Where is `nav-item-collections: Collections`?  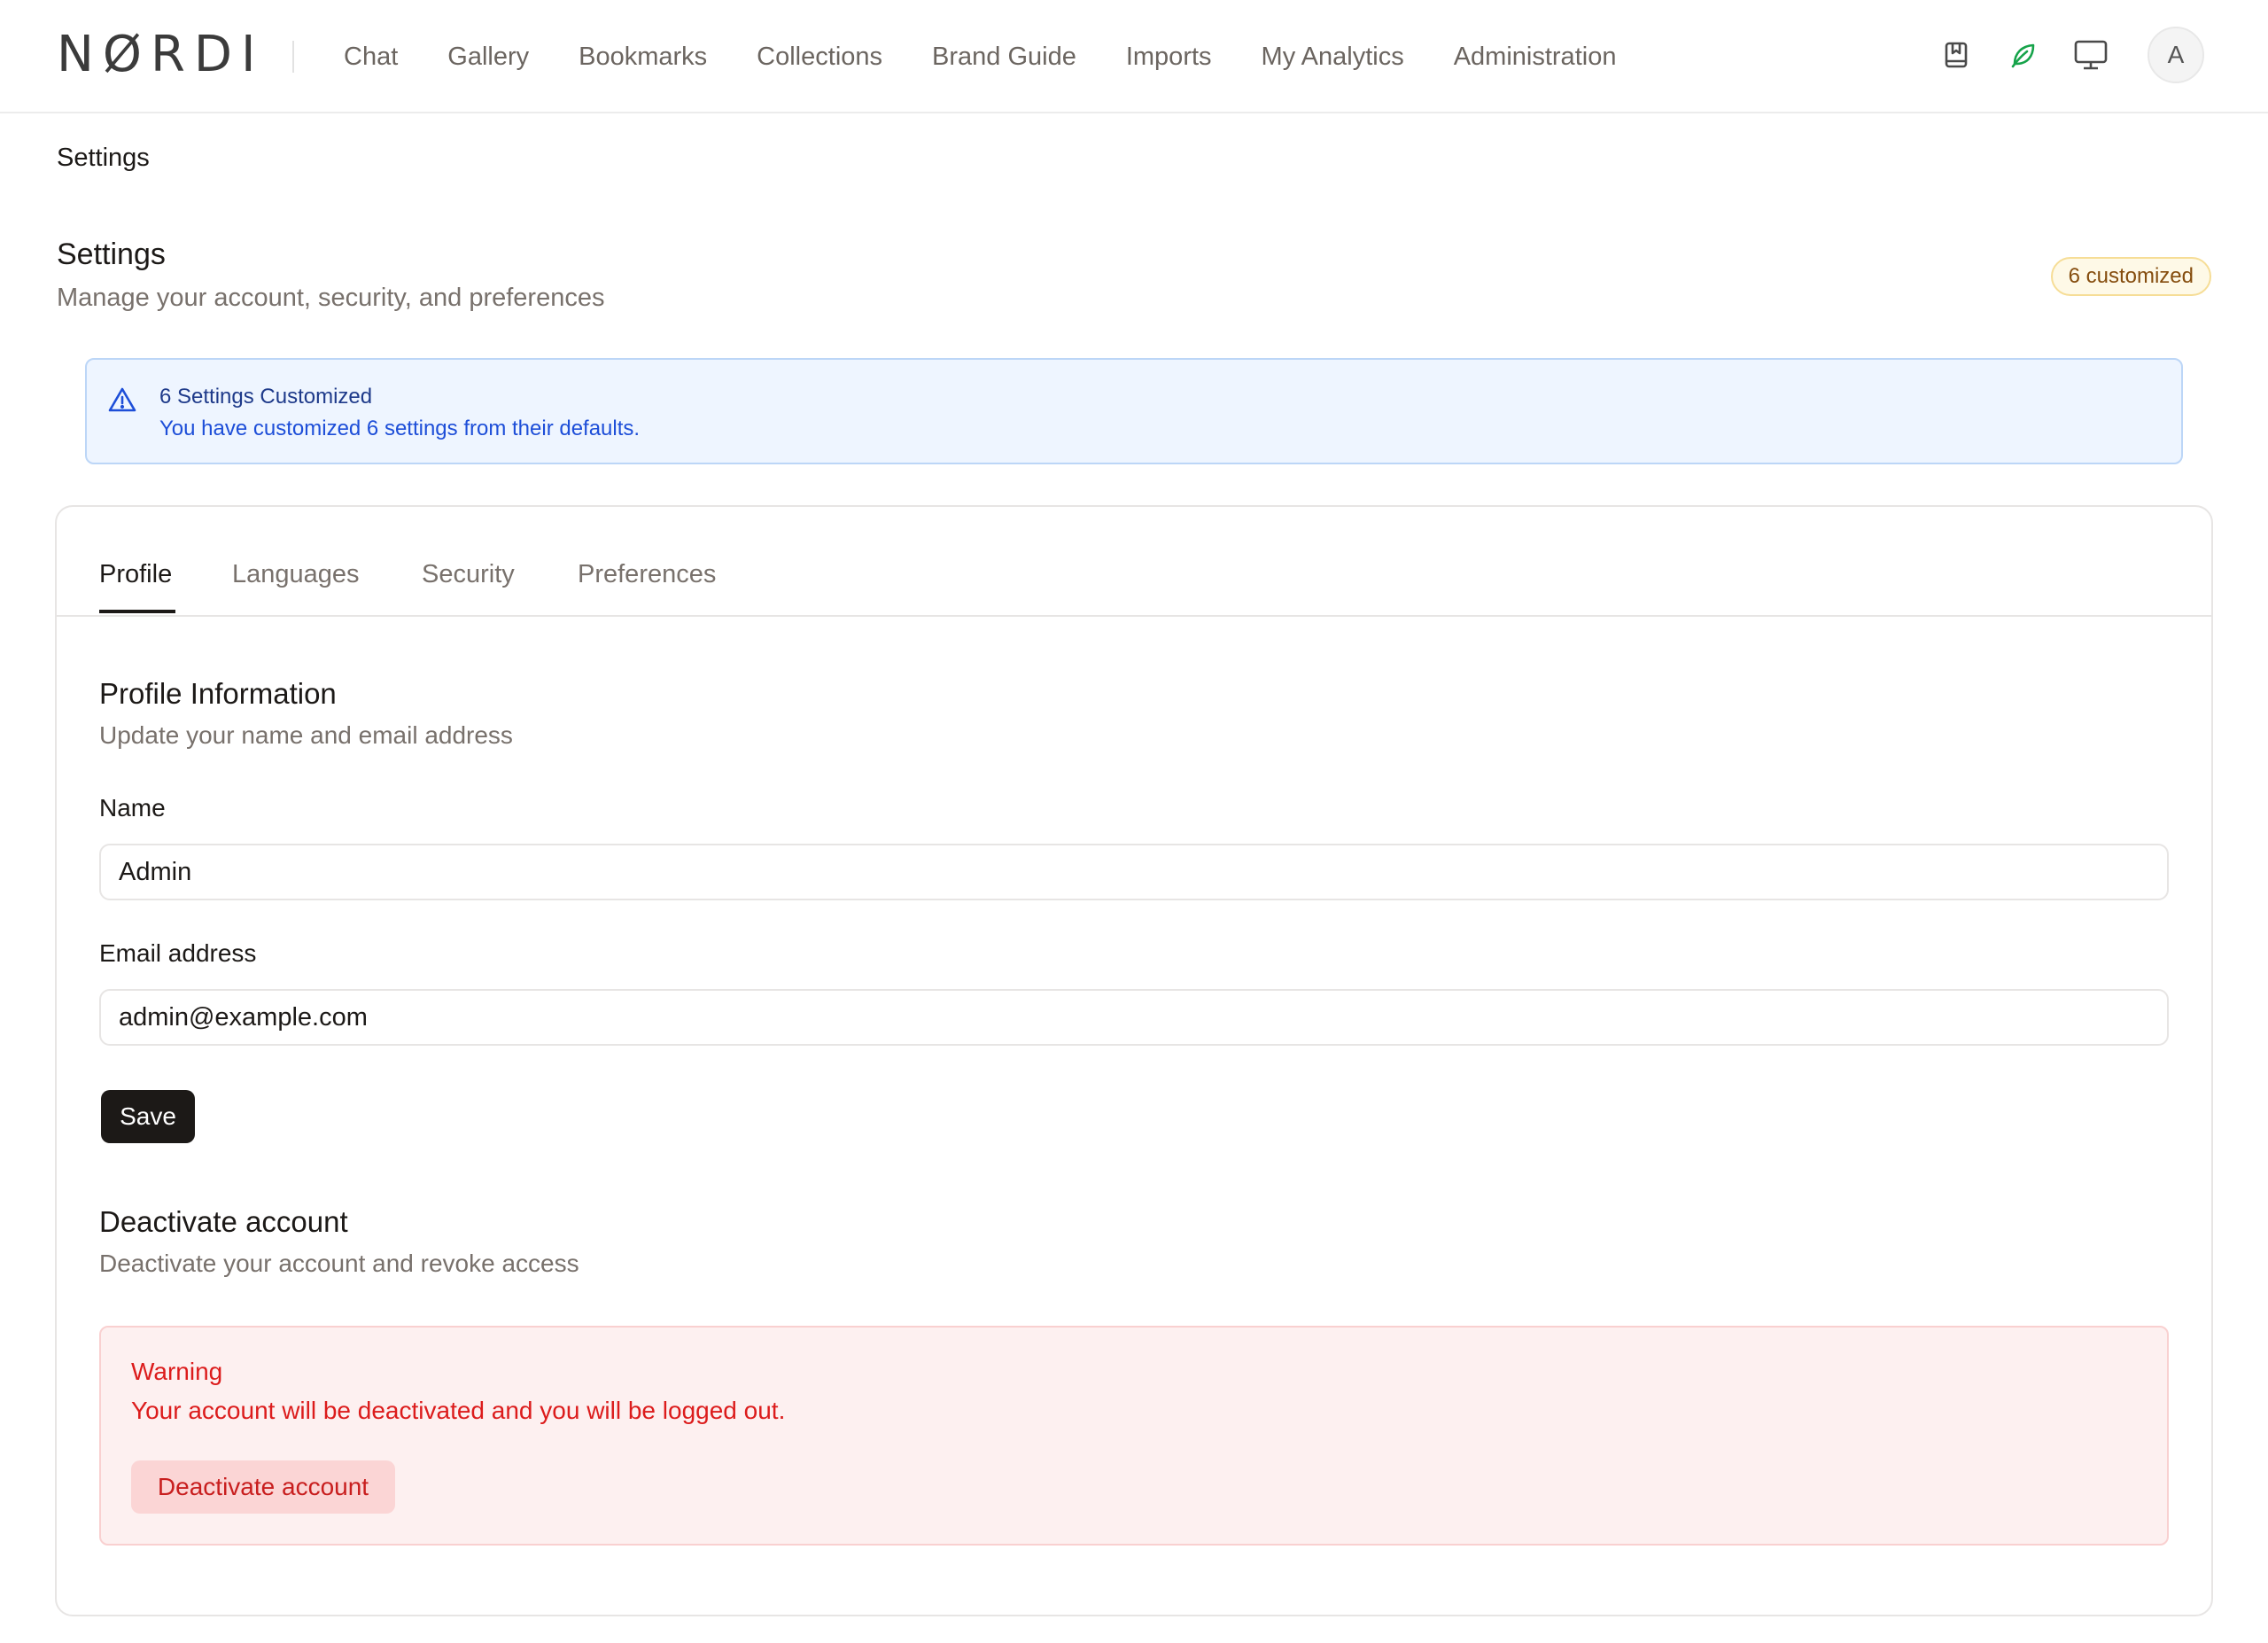
nav-item-collections: Collections is located at coordinates (819, 56).